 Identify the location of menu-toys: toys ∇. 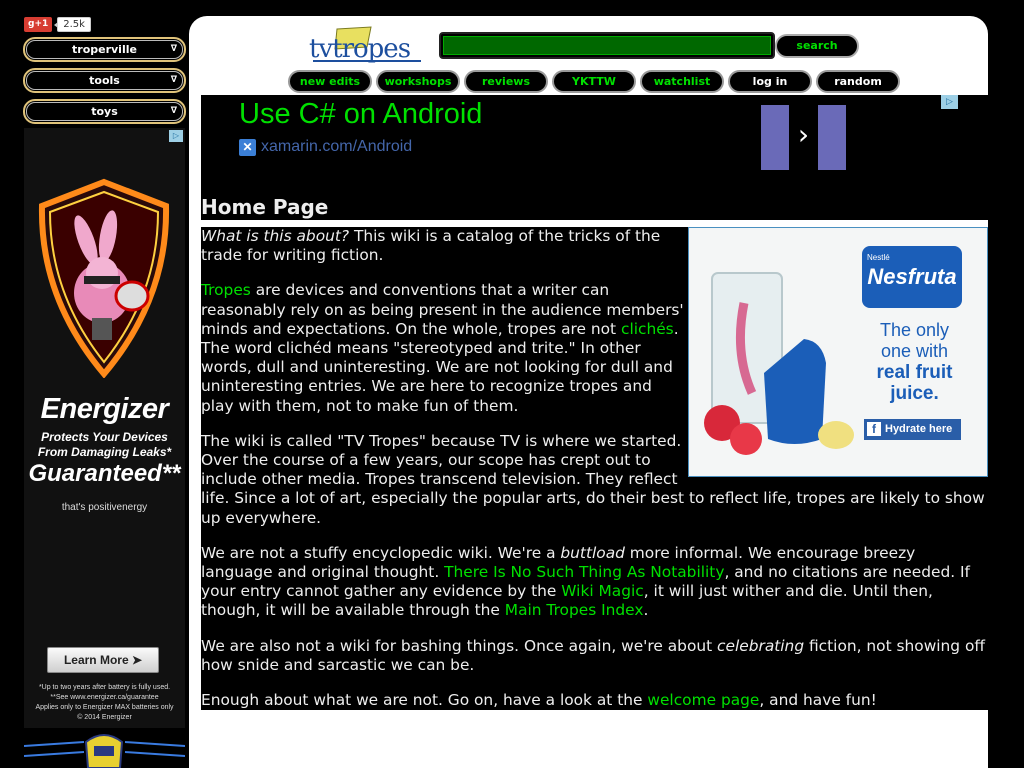
(104, 111).